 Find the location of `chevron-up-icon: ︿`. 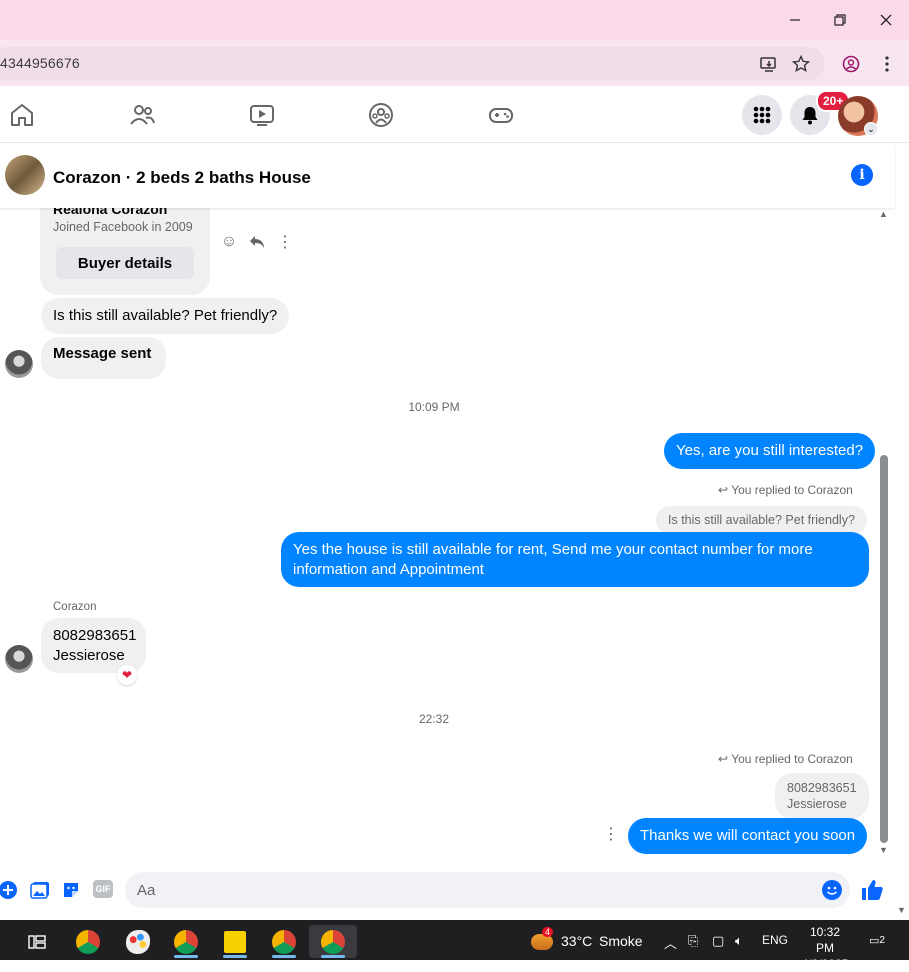

chevron-up-icon: ︿ is located at coordinates (670, 942).